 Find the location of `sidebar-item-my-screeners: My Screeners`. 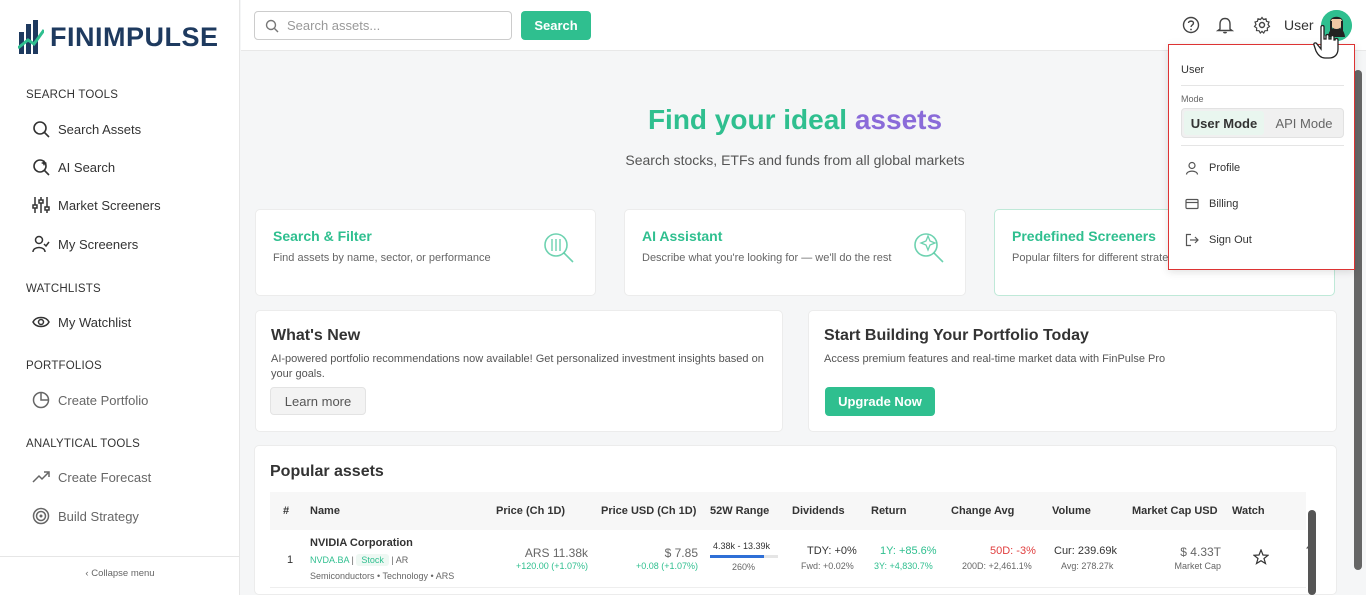

sidebar-item-my-screeners: My Screeners is located at coordinates (85, 244).